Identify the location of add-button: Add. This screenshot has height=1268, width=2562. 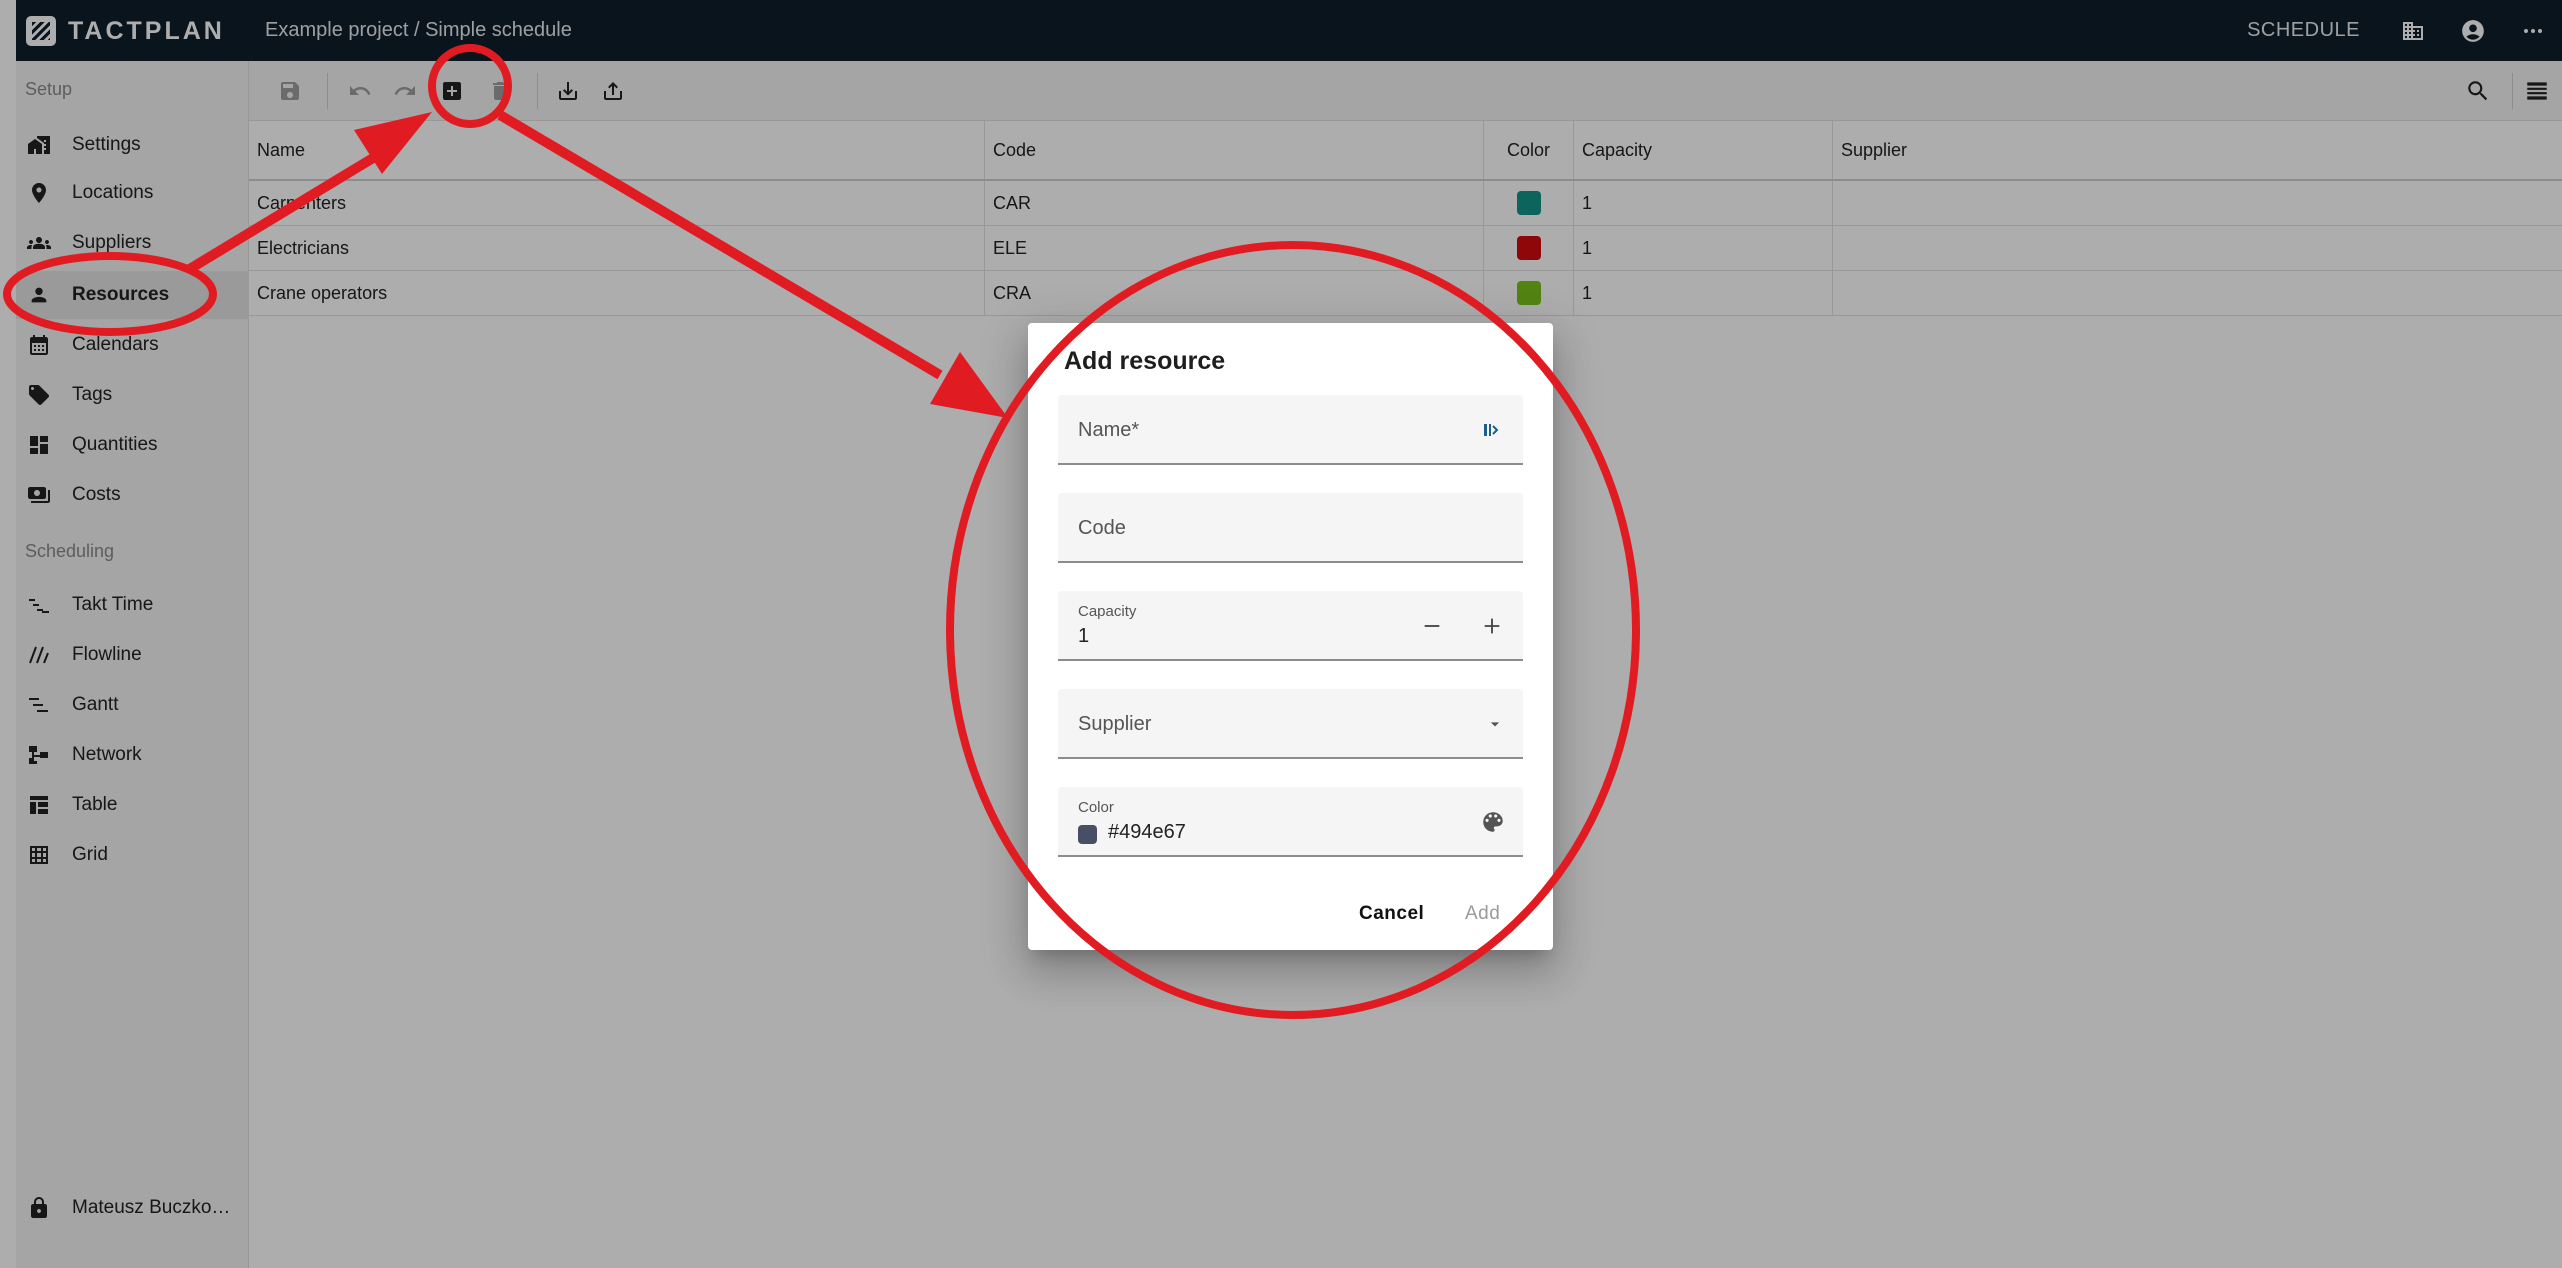
(1482, 914).